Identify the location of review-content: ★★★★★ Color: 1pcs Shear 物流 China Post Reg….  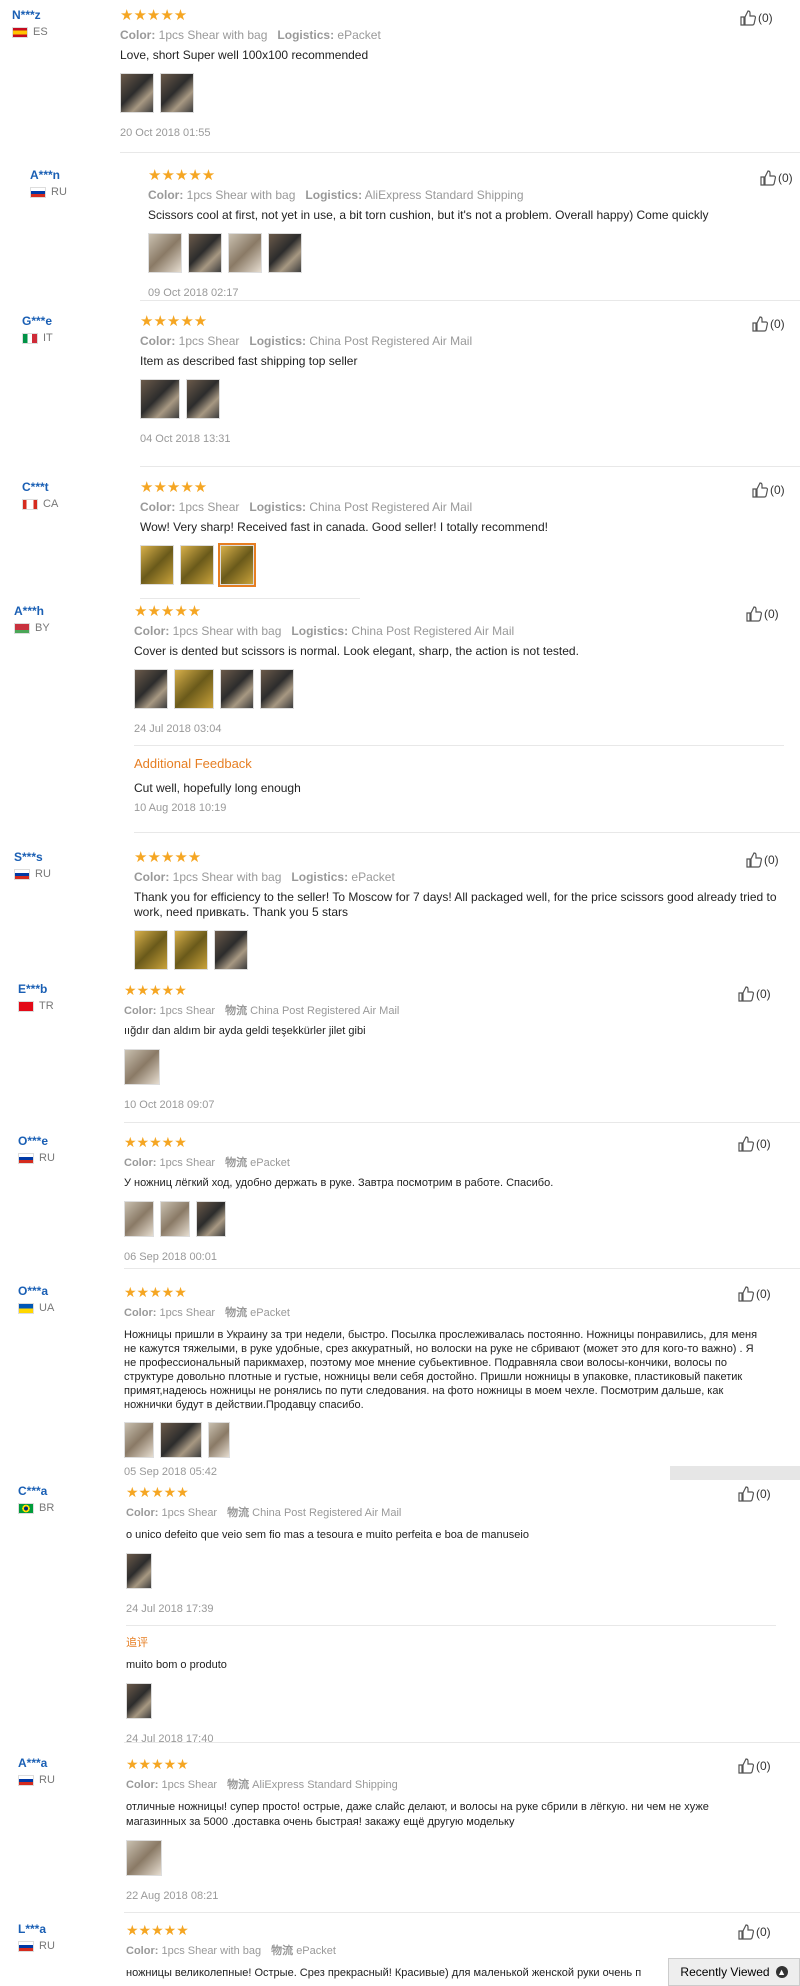
(434, 1046).